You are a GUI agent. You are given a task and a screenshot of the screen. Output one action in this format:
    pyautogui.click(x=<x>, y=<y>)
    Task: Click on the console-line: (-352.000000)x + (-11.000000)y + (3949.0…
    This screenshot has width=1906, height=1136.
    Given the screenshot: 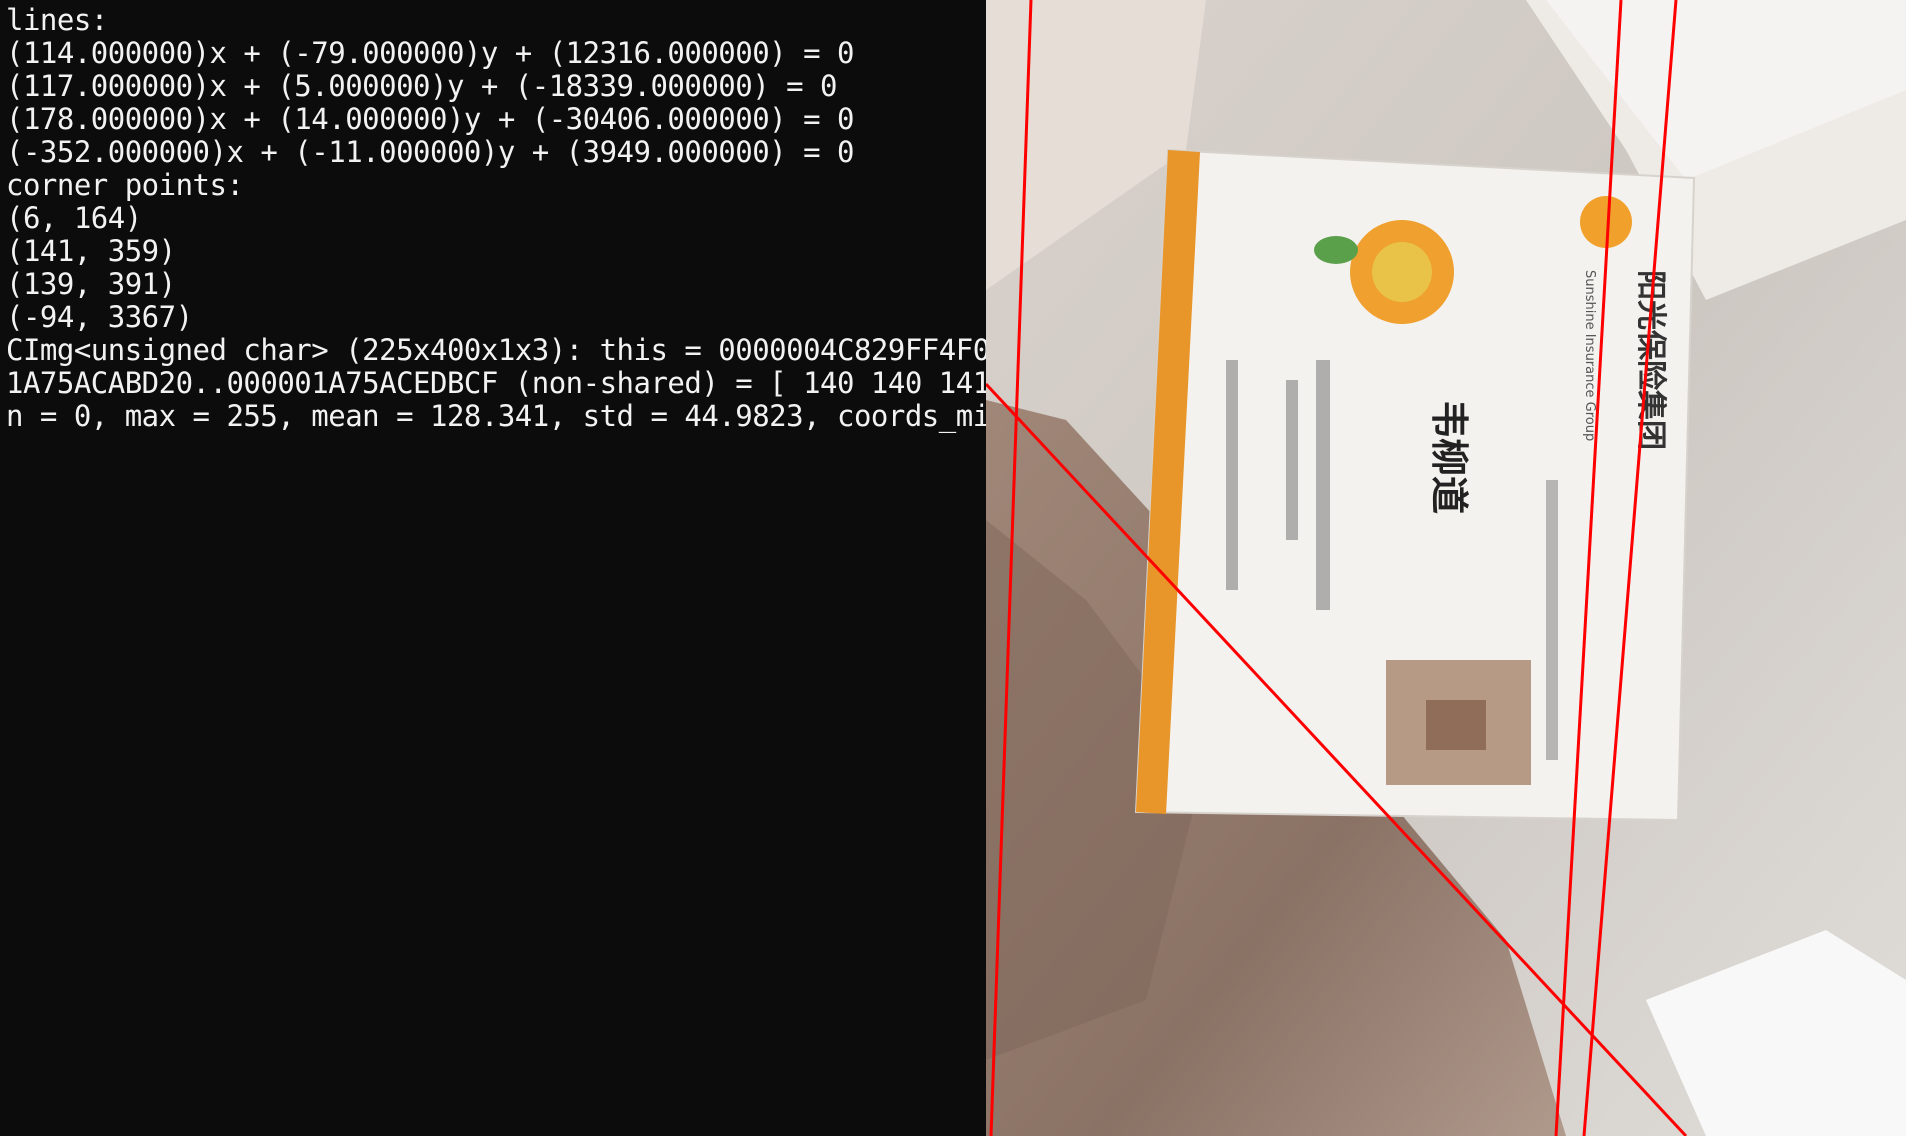 What is the action you would take?
    pyautogui.click(x=430, y=152)
    